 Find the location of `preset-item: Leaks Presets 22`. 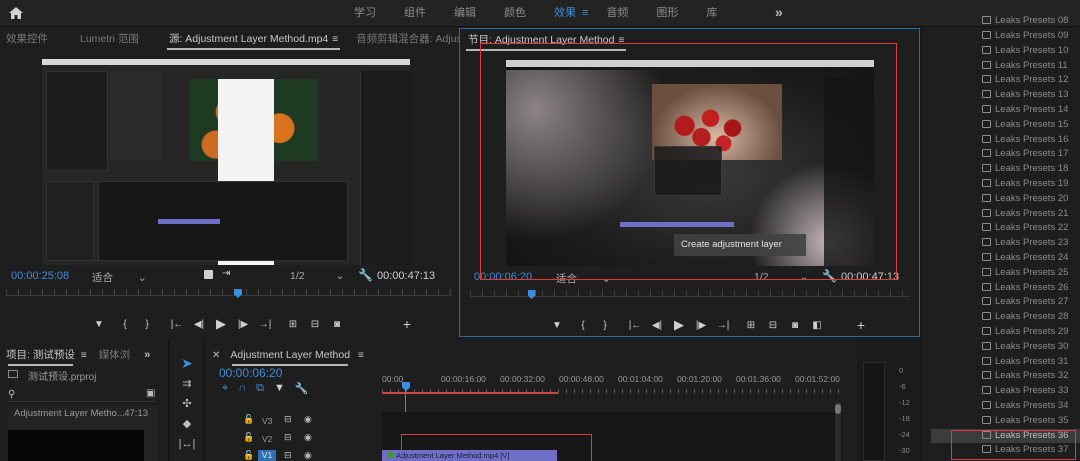

preset-item: Leaks Presets 22 is located at coordinates (1025, 228).